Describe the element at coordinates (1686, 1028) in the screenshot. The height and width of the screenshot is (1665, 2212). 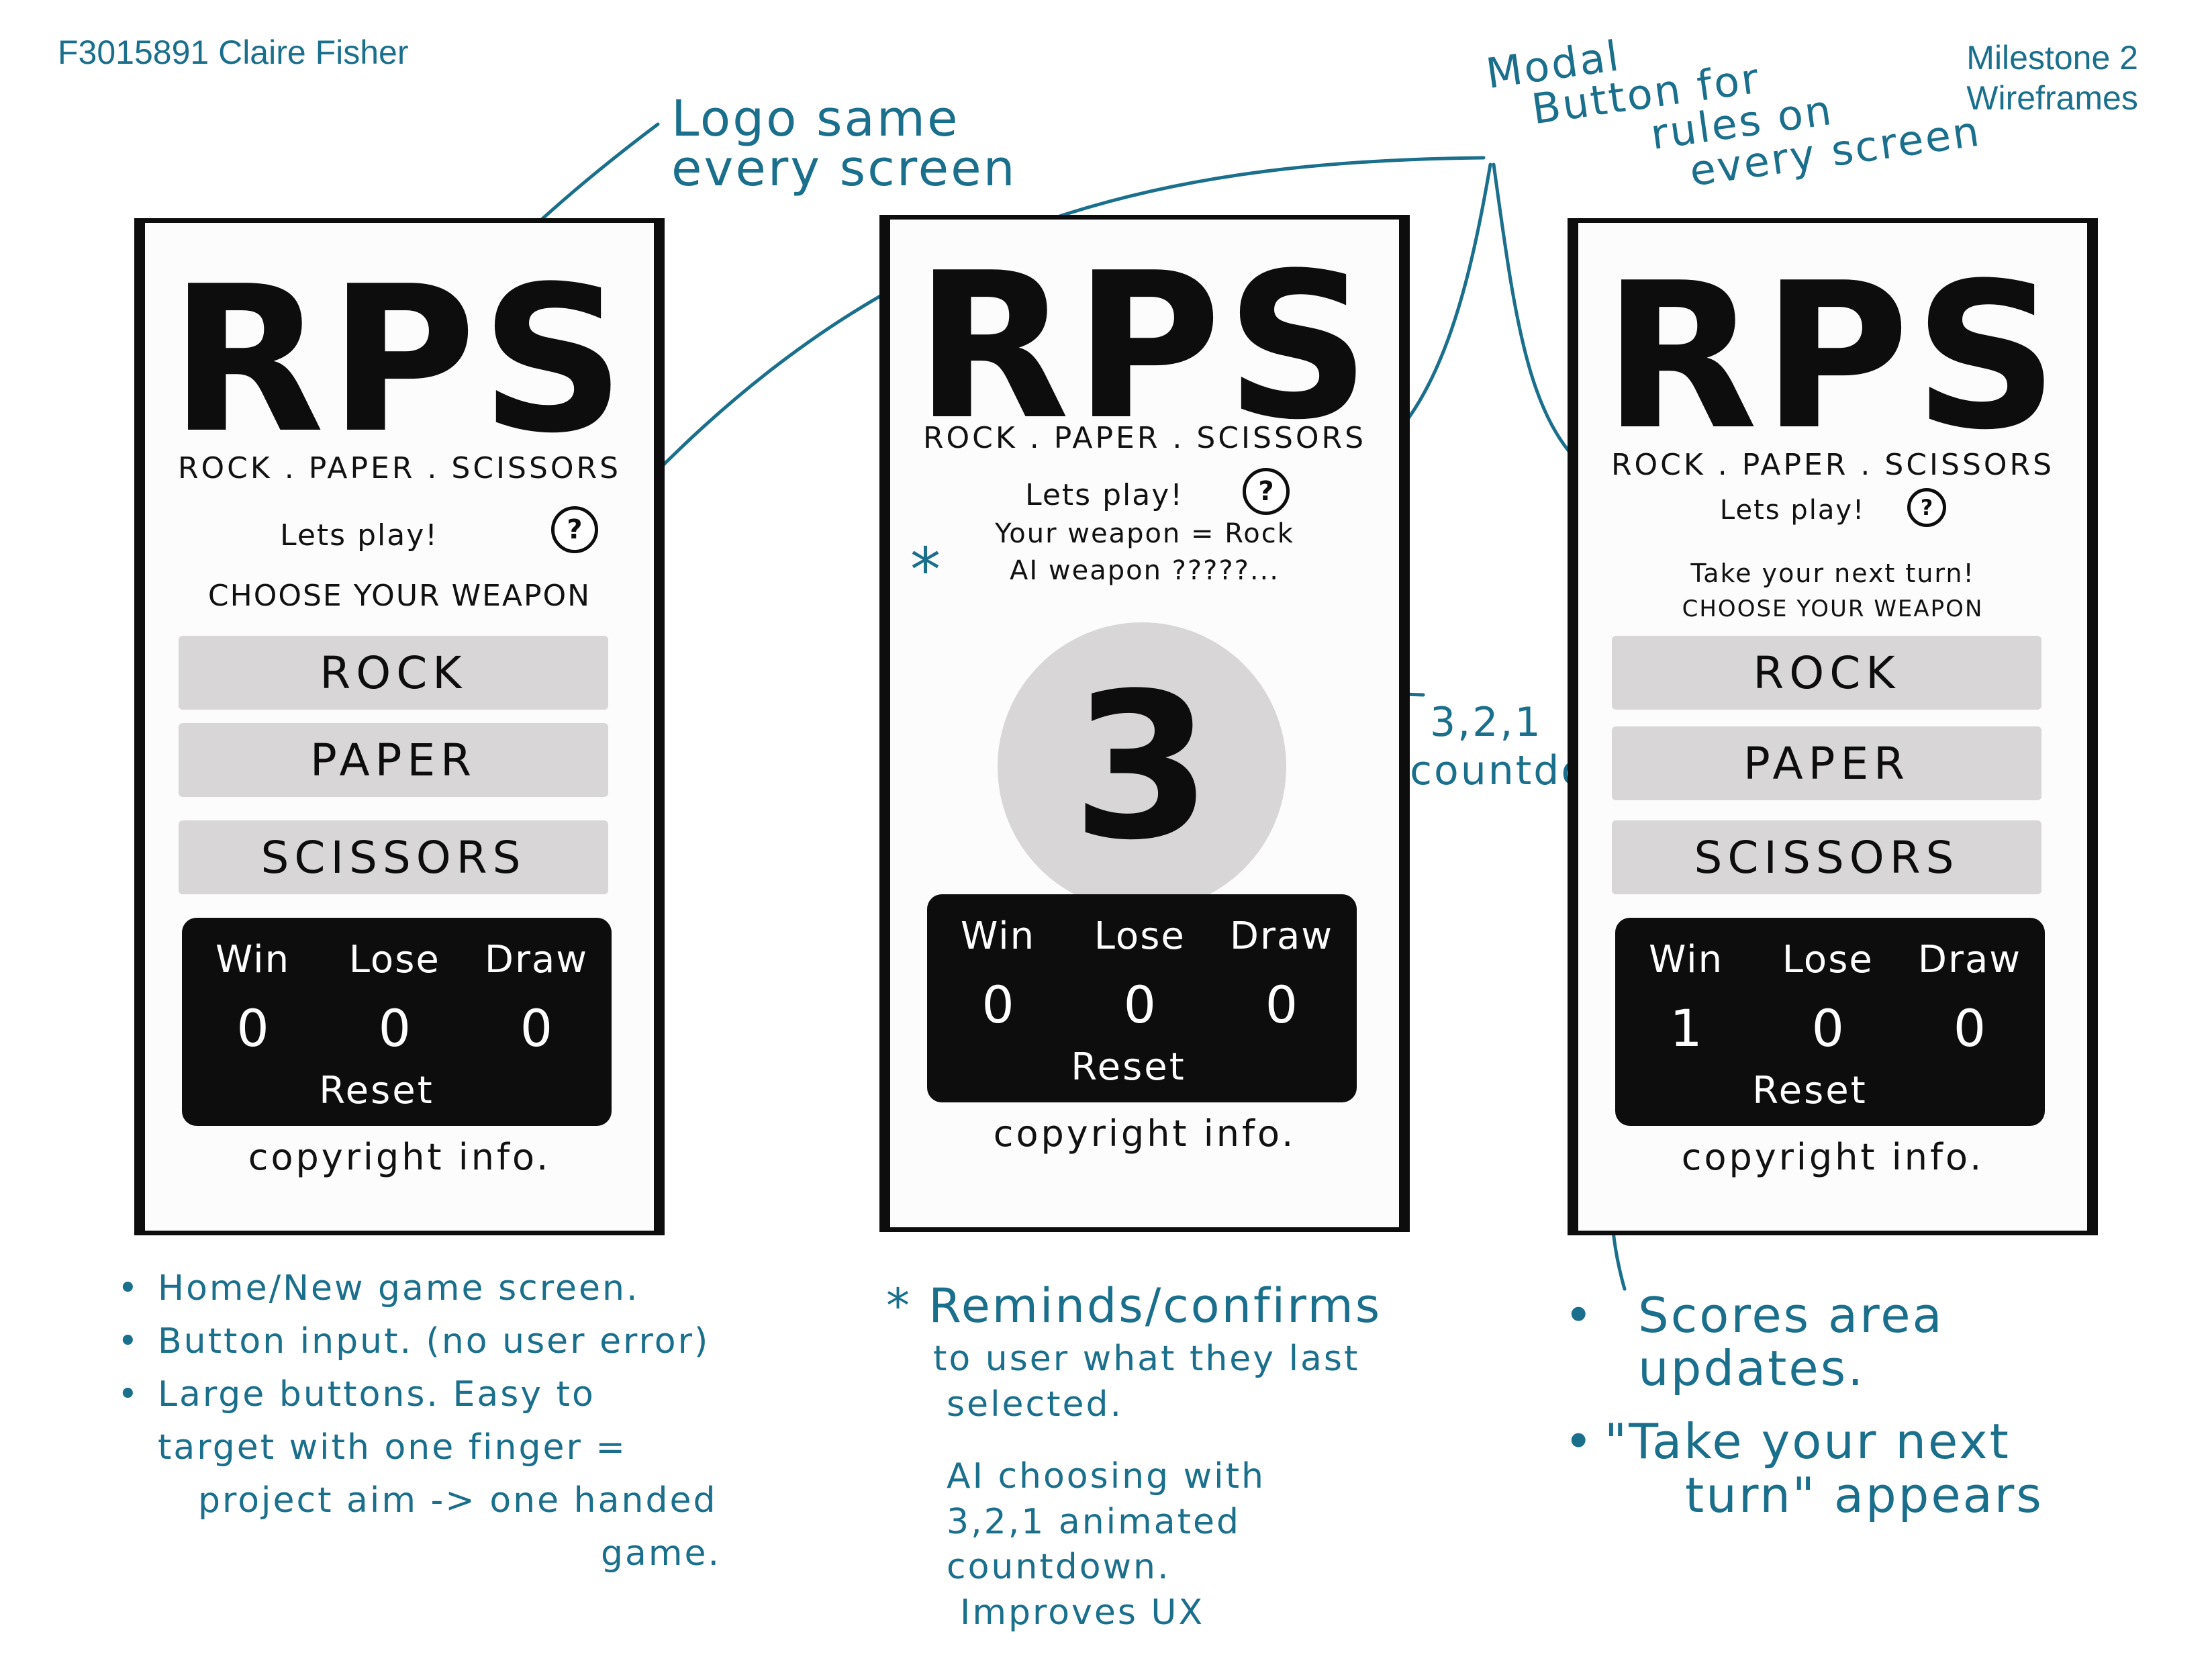
I see `win-value: 1` at that location.